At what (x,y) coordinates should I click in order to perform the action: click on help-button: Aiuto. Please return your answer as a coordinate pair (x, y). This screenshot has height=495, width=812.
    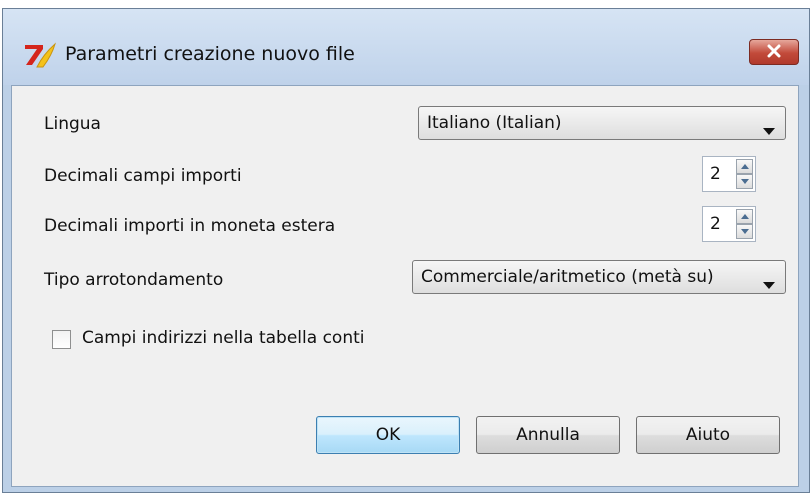
    Looking at the image, I should click on (708, 435).